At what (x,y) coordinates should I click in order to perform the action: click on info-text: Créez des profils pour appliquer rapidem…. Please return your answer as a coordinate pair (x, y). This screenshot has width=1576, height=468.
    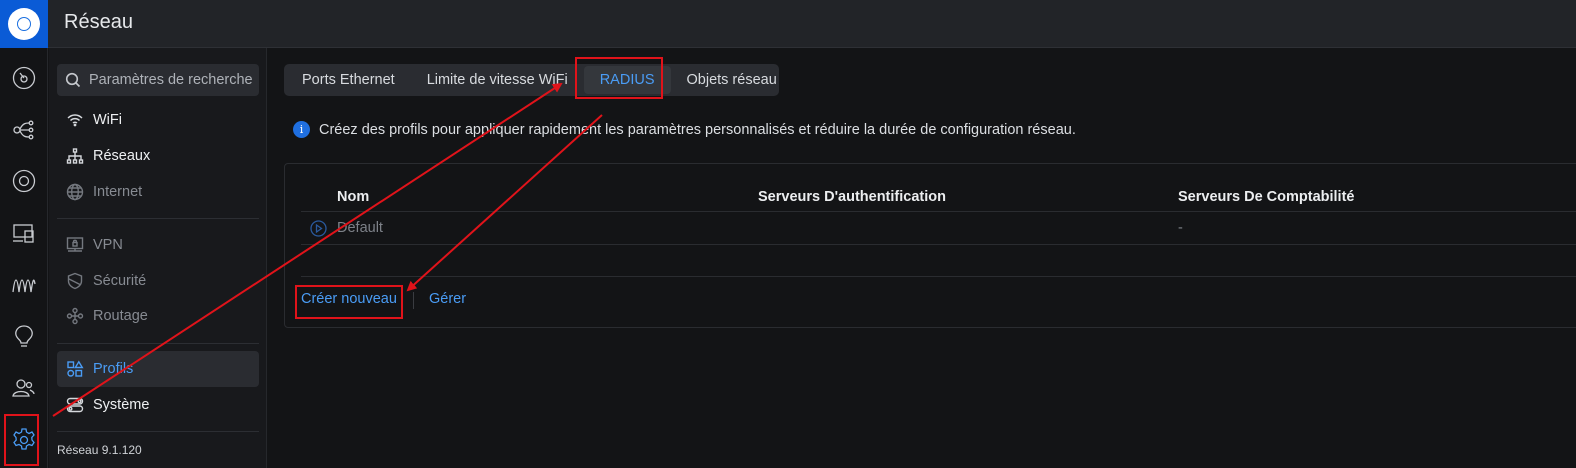
    Looking at the image, I should click on (697, 129).